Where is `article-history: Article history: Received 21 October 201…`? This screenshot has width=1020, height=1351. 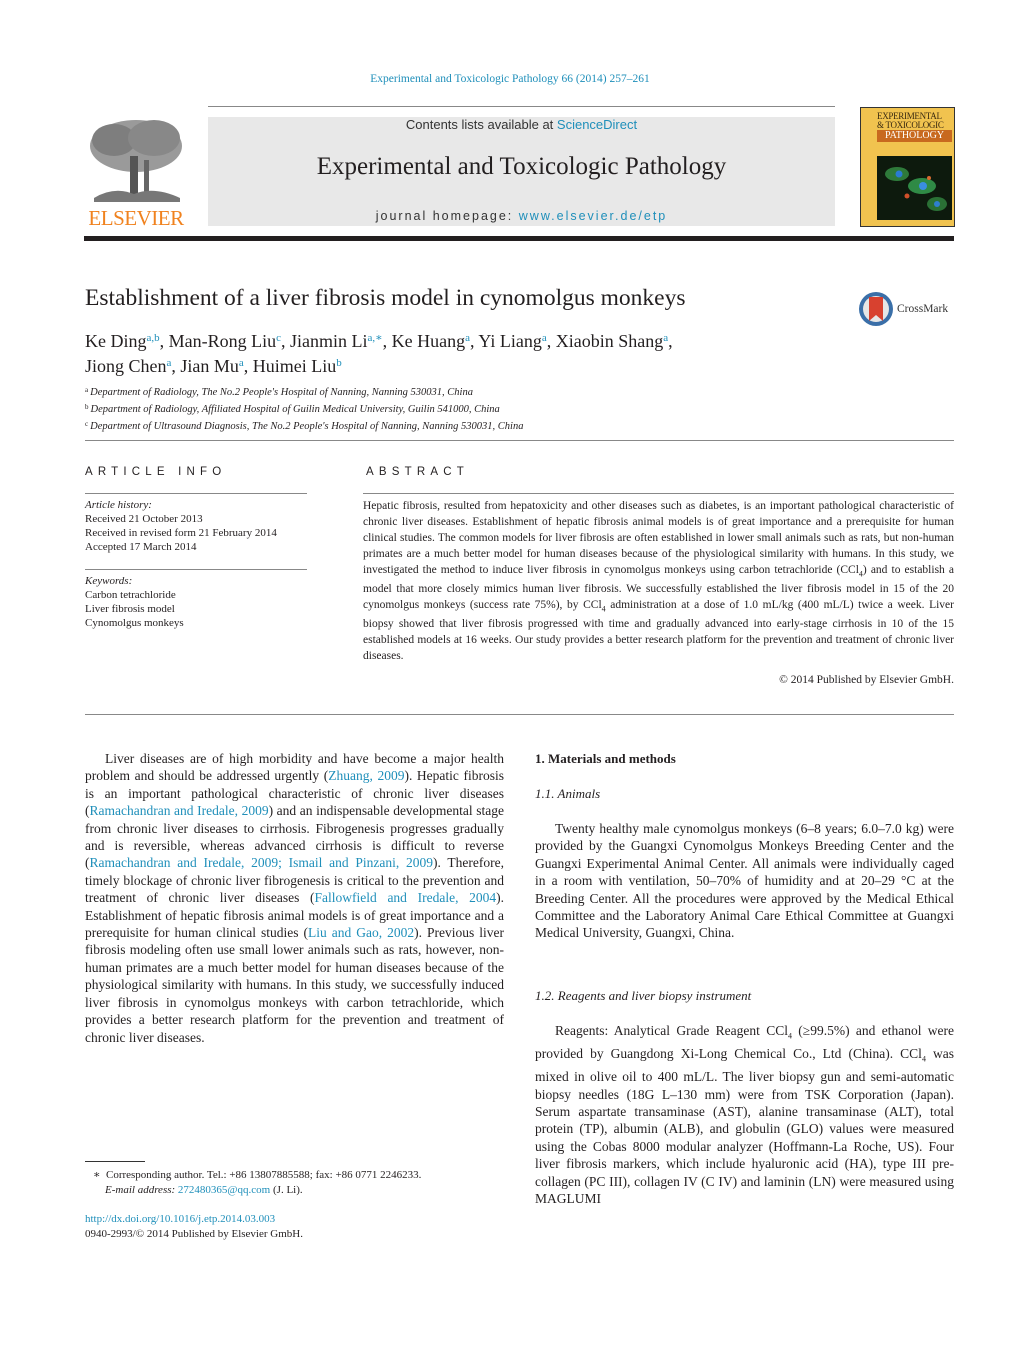
article-history: Article history: Received 21 October 201… is located at coordinates (196, 526).